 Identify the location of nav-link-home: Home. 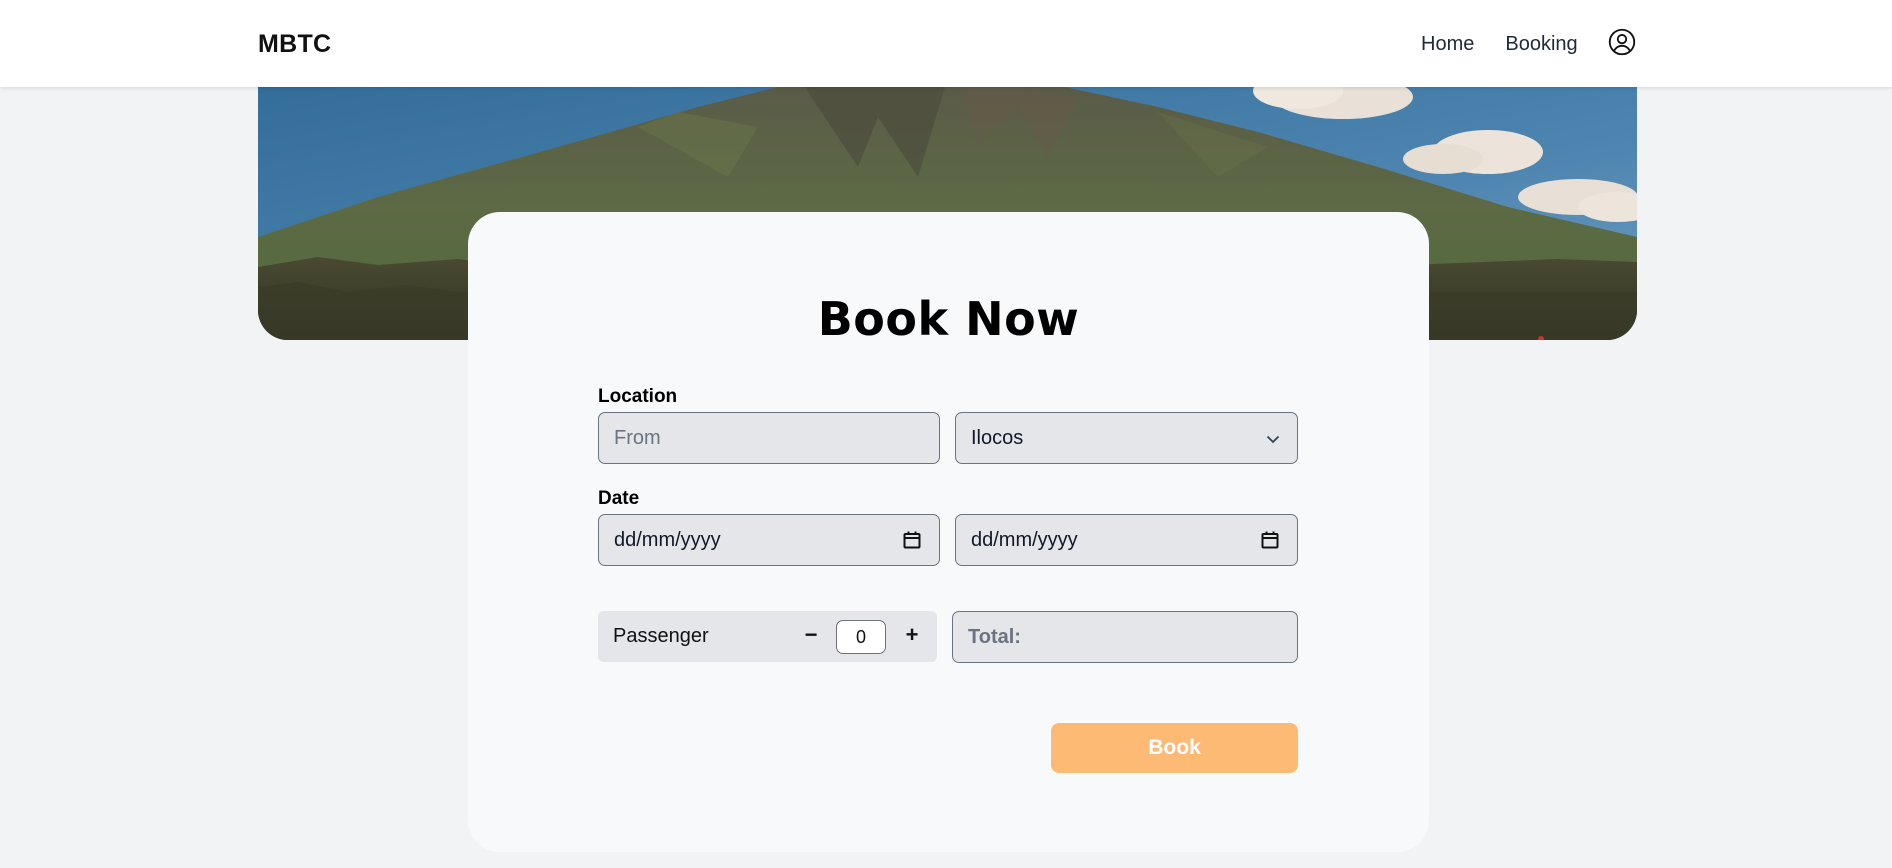
(1447, 44).